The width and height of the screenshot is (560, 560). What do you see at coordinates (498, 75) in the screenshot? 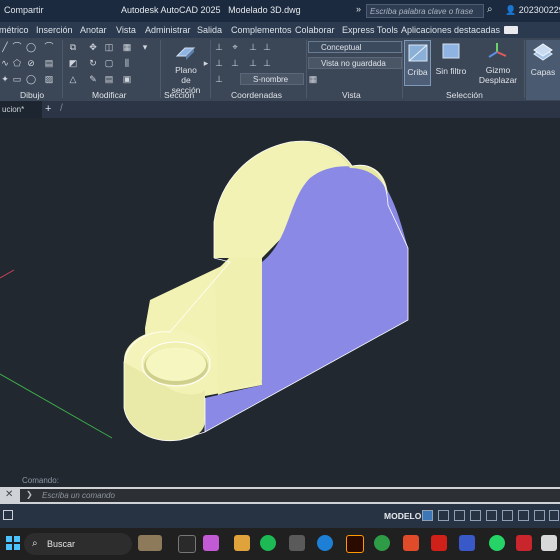
I see `gizmo-desplazar-button: Gizmo Desplazar` at bounding box center [498, 75].